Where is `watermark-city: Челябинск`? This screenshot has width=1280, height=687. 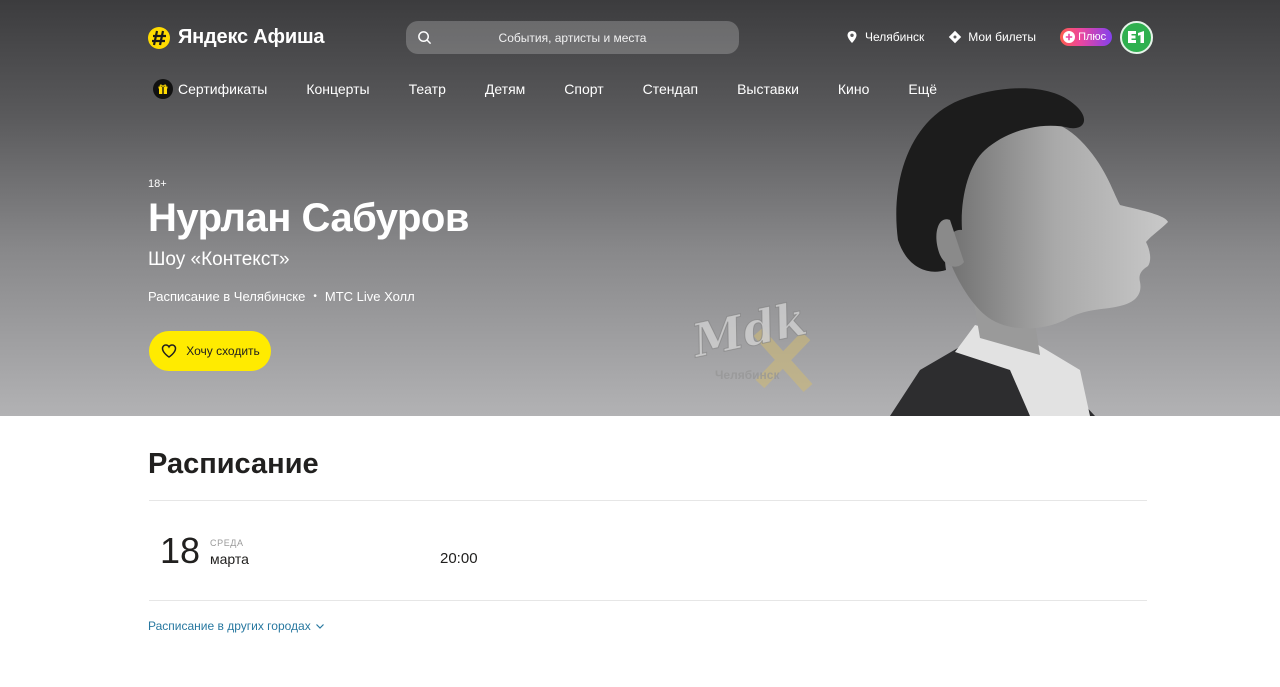
watermark-city: Челябинск is located at coordinates (747, 375).